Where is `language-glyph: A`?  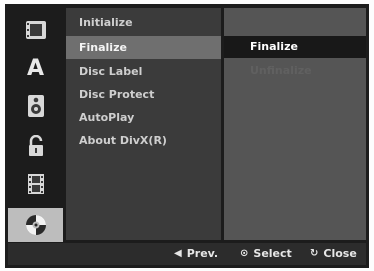 language-glyph: A is located at coordinates (35, 68).